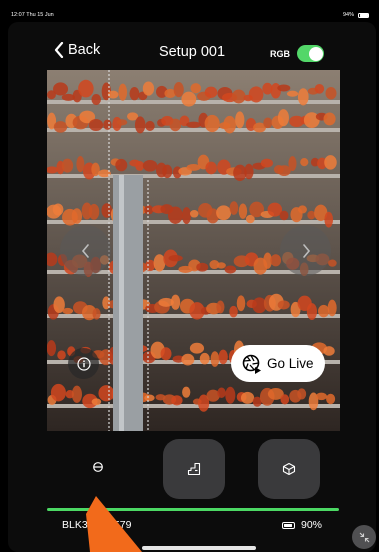 This screenshot has width=379, height=552. I want to click on battery-fill, so click(288, 525).